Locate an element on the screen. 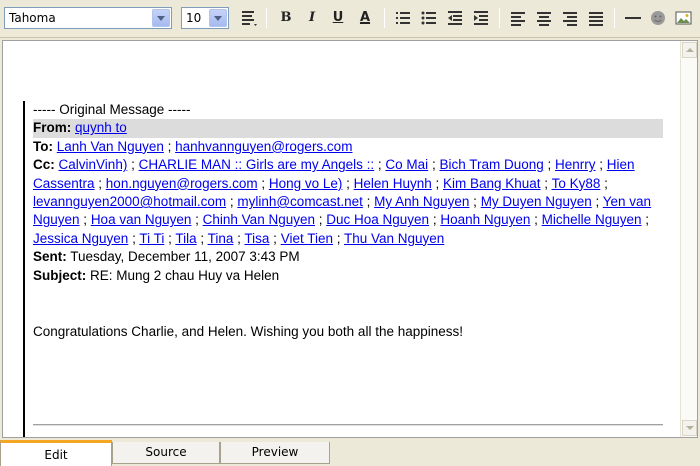 The height and width of the screenshot is (466, 700). tab-source: Source is located at coordinates (166, 453).